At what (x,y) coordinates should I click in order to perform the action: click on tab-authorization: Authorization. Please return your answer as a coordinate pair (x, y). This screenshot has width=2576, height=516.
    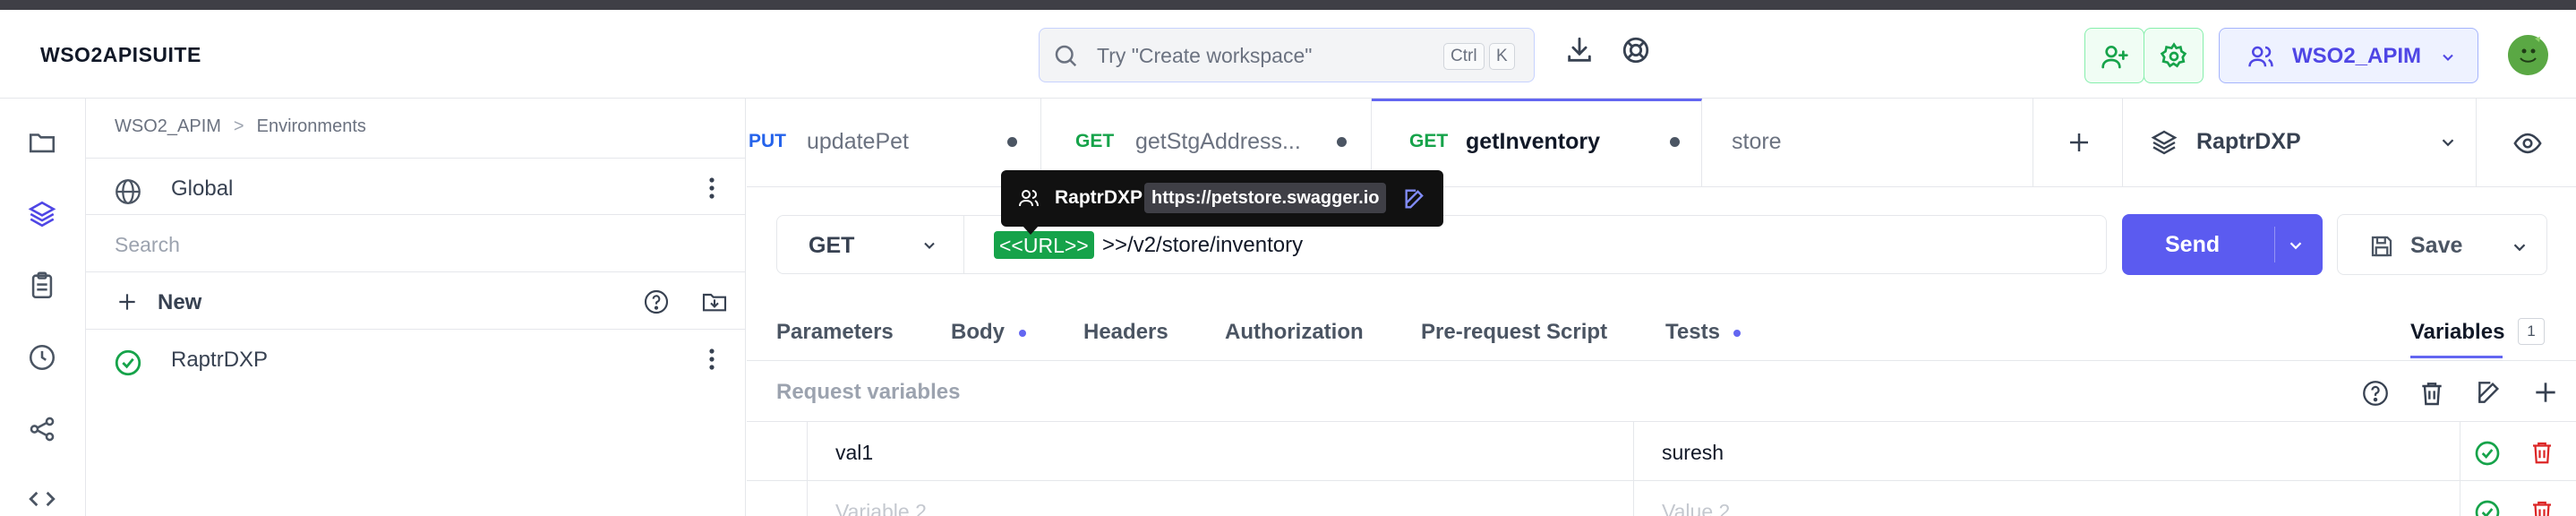
    Looking at the image, I should click on (1294, 333).